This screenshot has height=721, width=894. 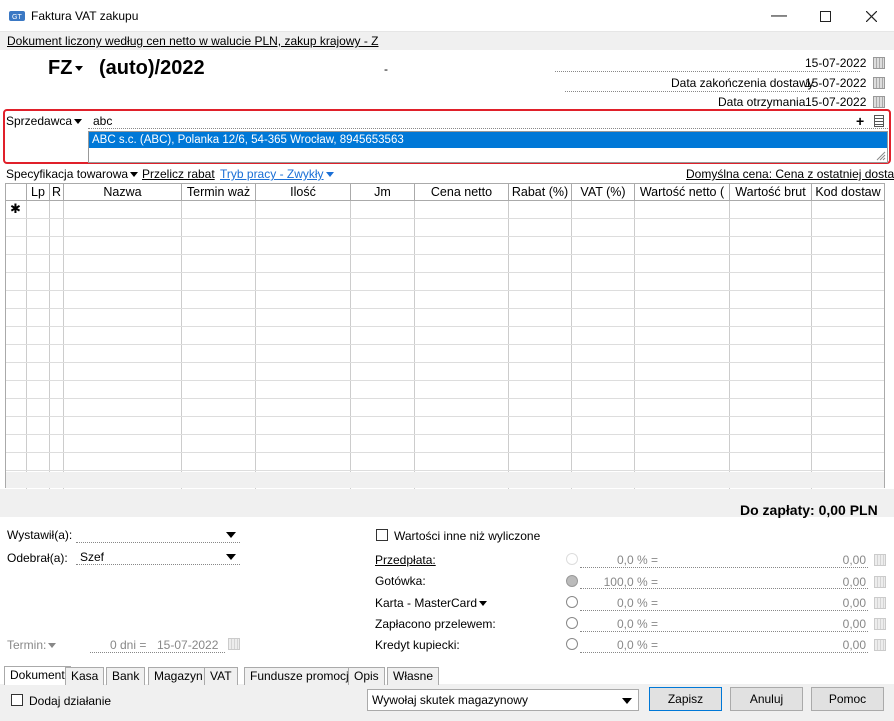 I want to click on new-row-icon: ✱, so click(x=15, y=209).